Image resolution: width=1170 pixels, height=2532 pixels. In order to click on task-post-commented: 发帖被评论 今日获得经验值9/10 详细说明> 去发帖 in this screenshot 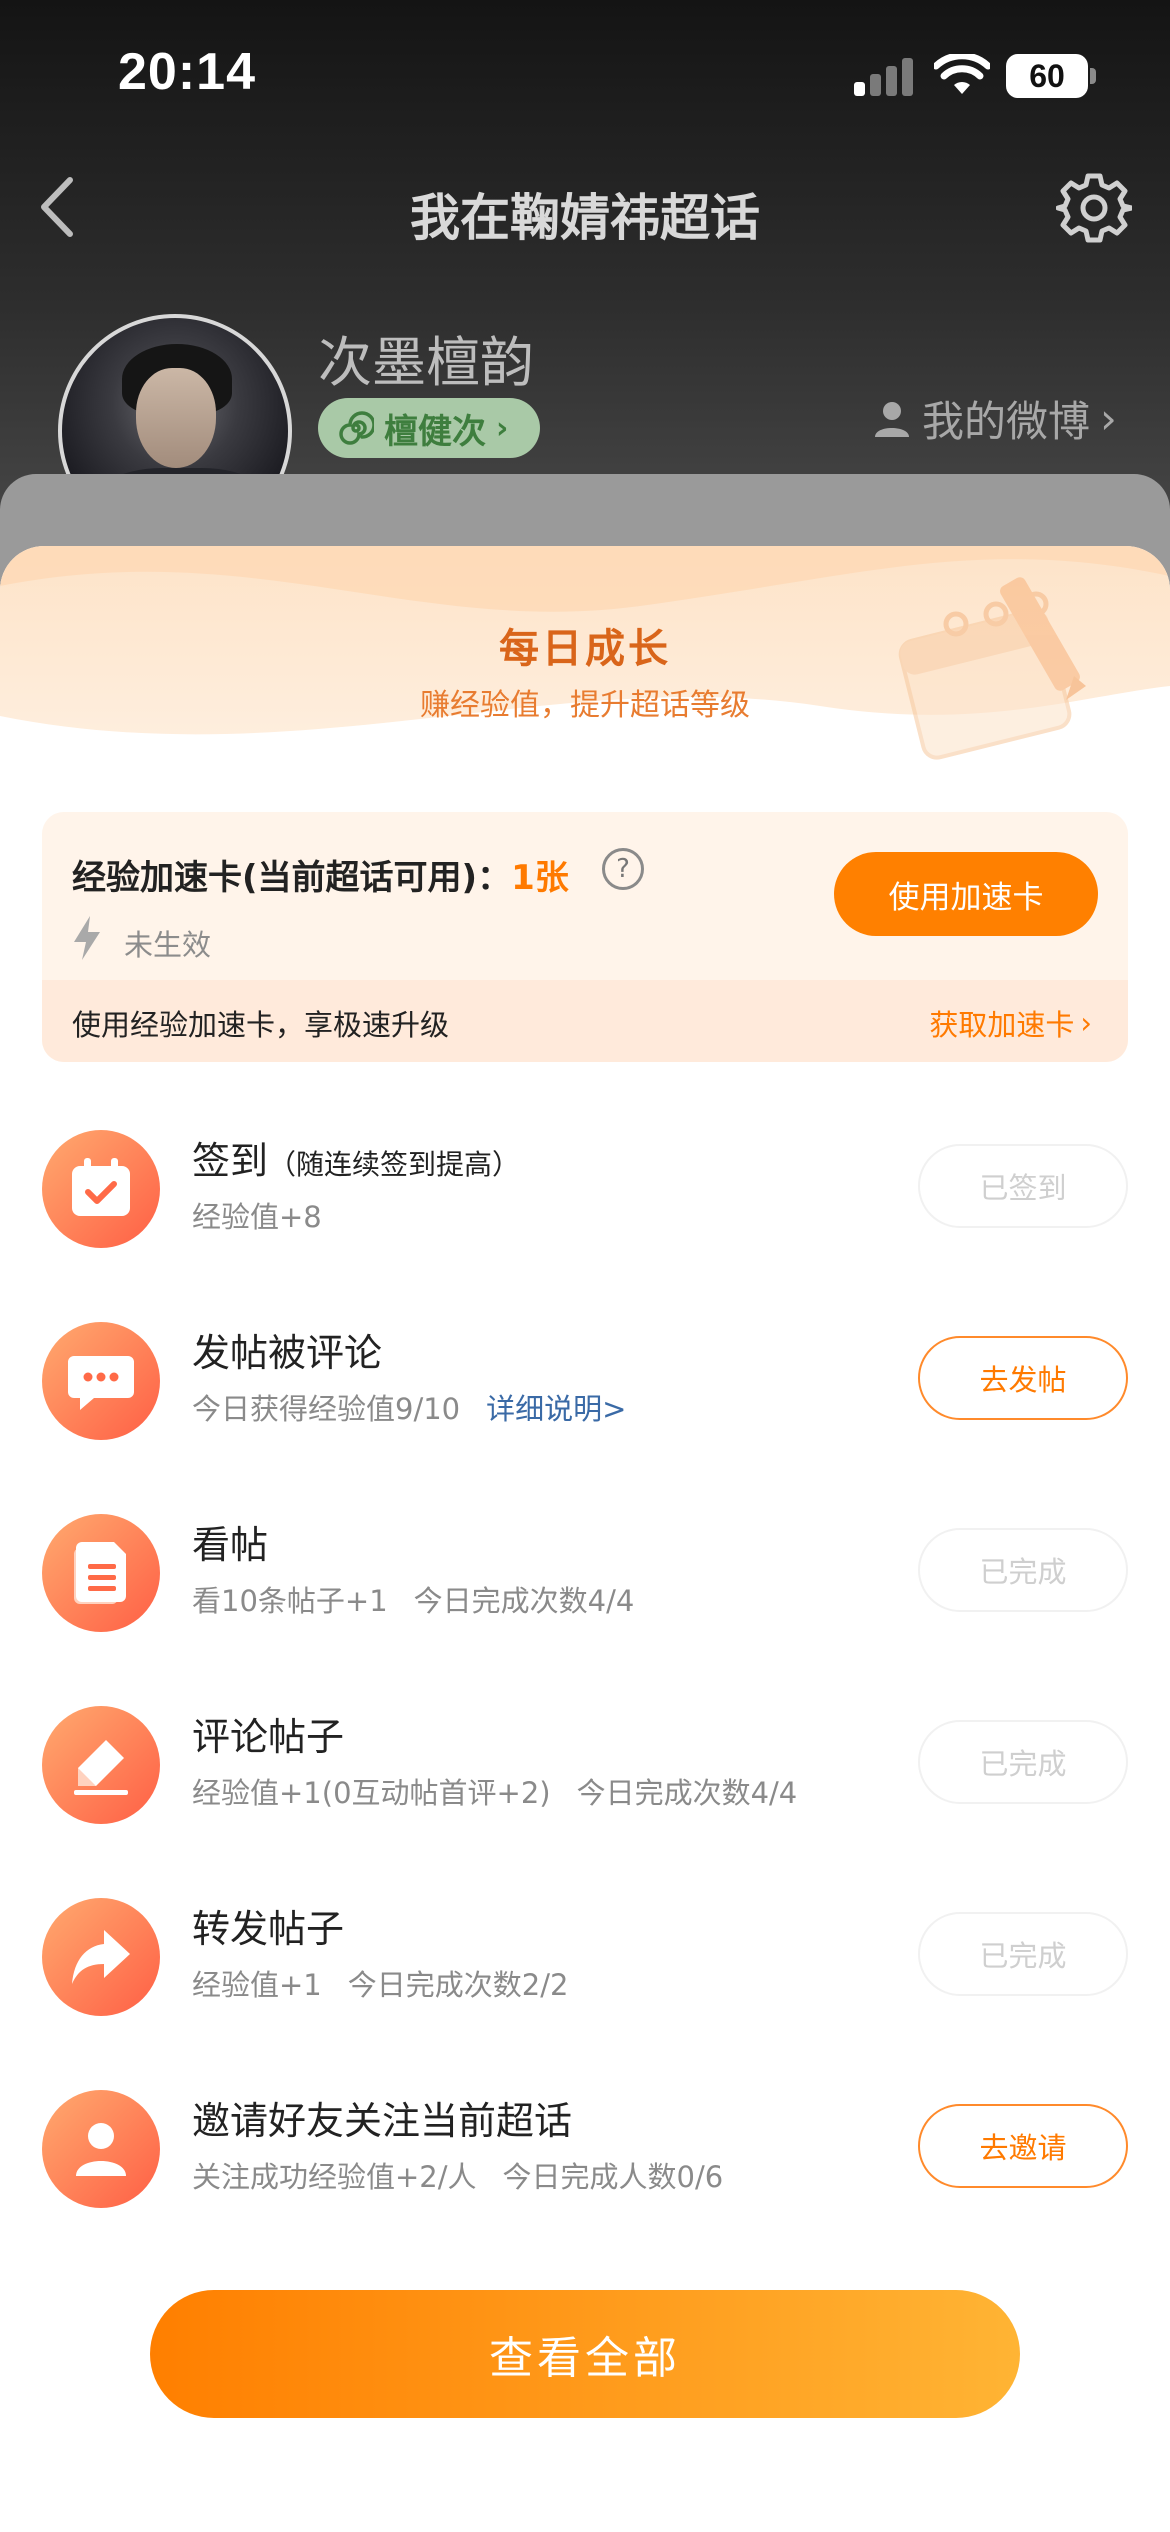, I will do `click(585, 1397)`.